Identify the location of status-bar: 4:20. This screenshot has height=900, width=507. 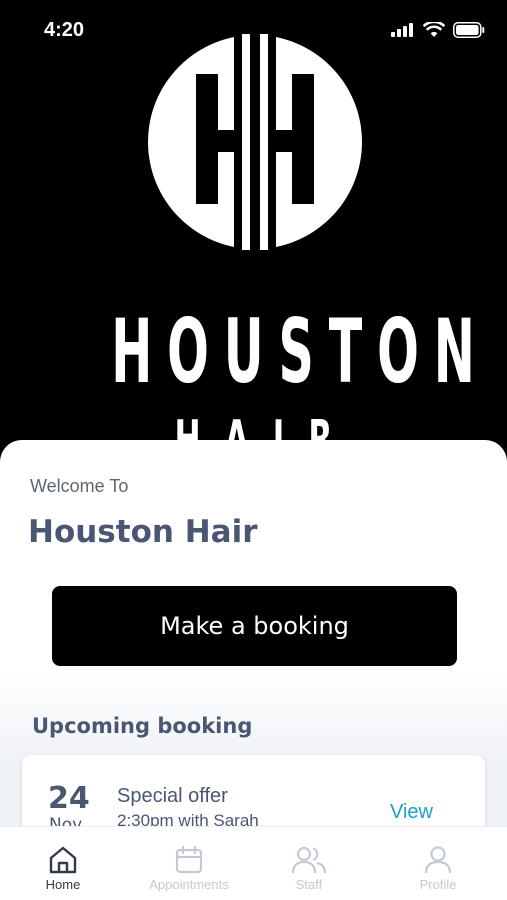
(253, 30).